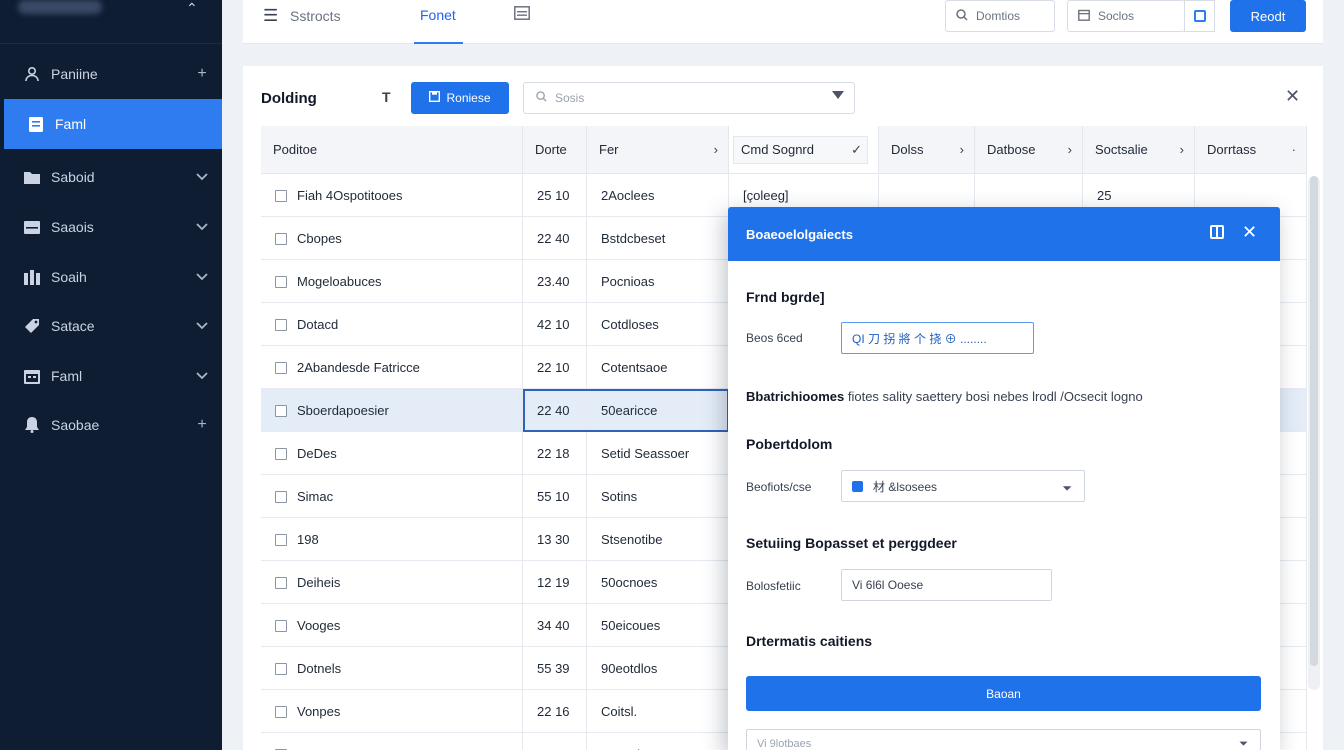  What do you see at coordinates (113, 124) in the screenshot?
I see `sidebar-item-faml-active: Faml` at bounding box center [113, 124].